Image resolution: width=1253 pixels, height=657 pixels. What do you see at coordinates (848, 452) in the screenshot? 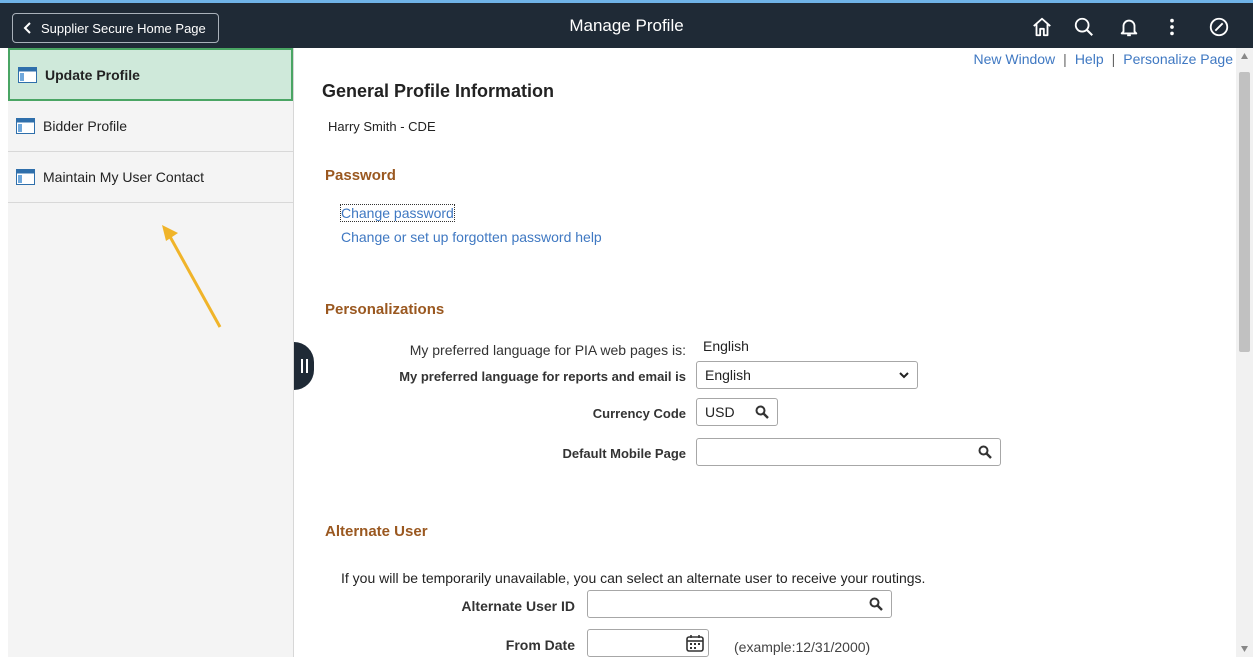
I see `default-mobile-page-input` at bounding box center [848, 452].